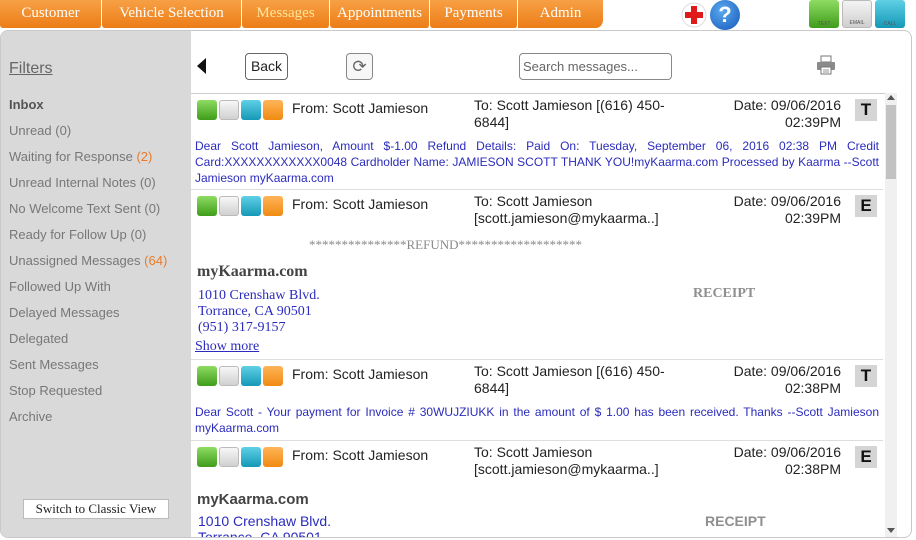 The image size is (916, 540). I want to click on call-icon: CALL, so click(890, 14).